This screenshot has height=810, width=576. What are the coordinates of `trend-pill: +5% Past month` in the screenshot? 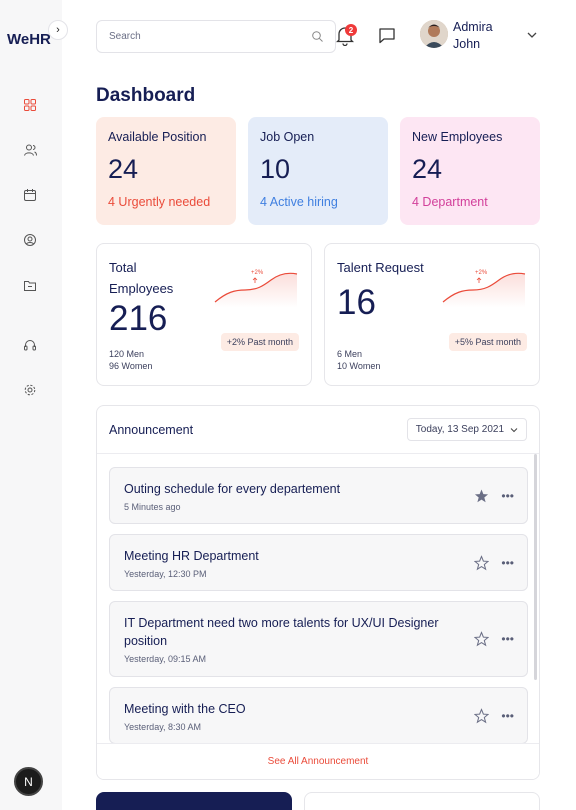 It's located at (487, 342).